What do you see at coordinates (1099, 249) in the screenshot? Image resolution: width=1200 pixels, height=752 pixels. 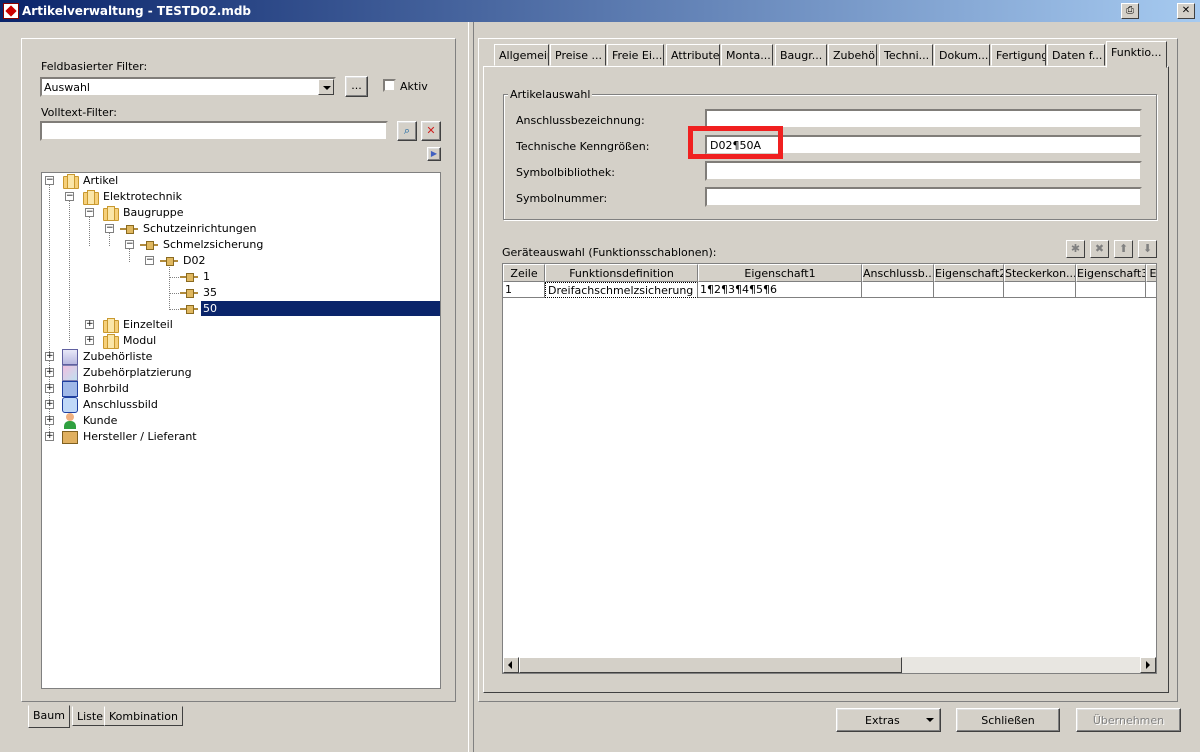 I see `delete-row-icon: ✖` at bounding box center [1099, 249].